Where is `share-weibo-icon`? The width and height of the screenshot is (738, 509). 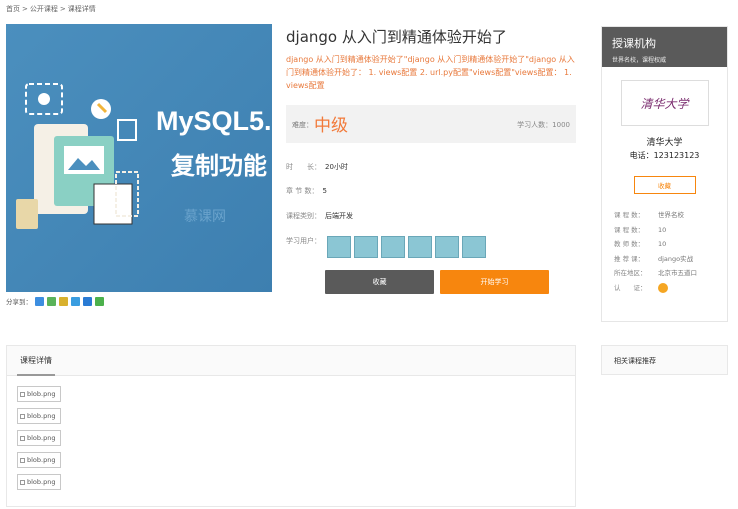 share-weibo-icon is located at coordinates (63, 301).